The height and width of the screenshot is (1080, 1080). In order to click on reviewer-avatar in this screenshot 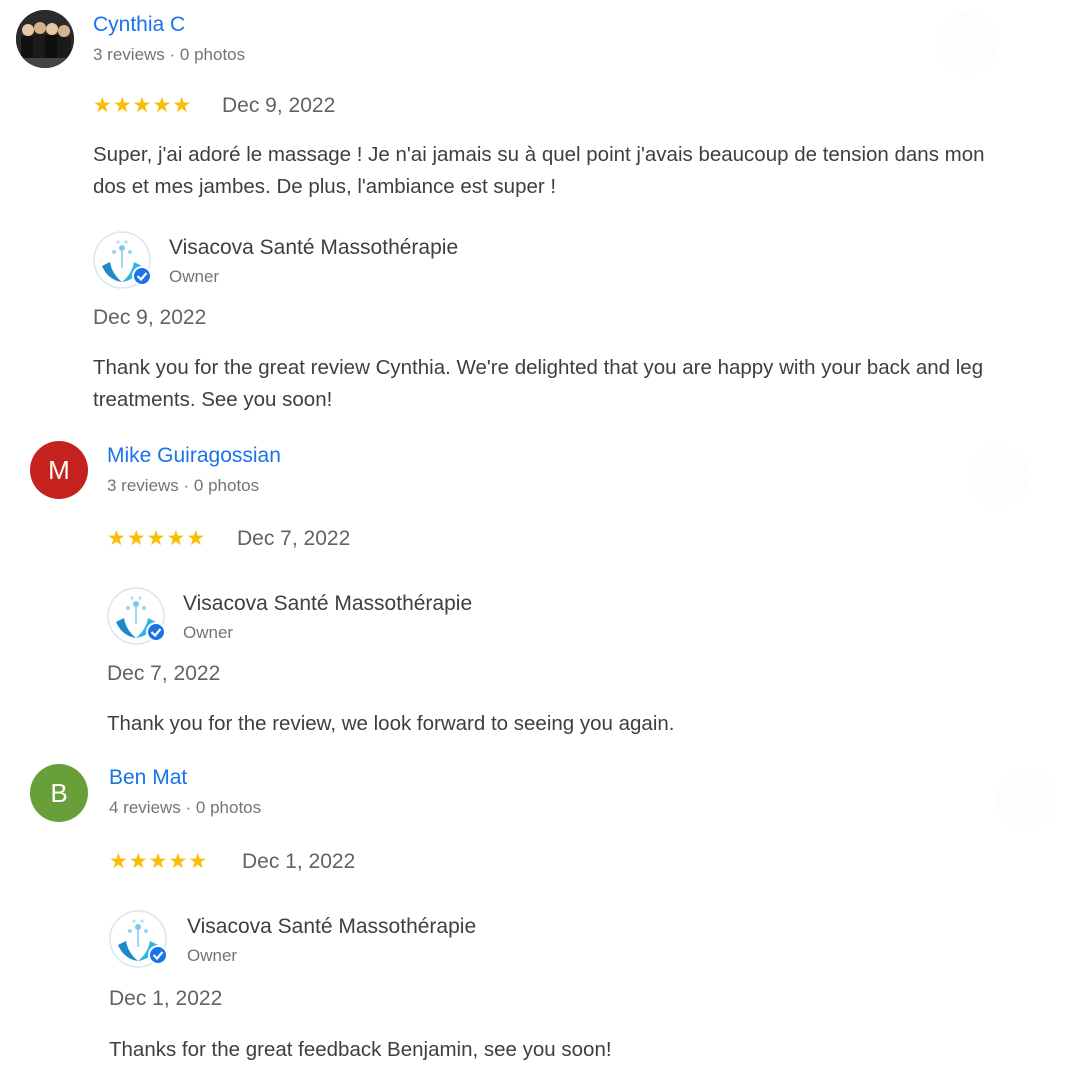, I will do `click(45, 39)`.